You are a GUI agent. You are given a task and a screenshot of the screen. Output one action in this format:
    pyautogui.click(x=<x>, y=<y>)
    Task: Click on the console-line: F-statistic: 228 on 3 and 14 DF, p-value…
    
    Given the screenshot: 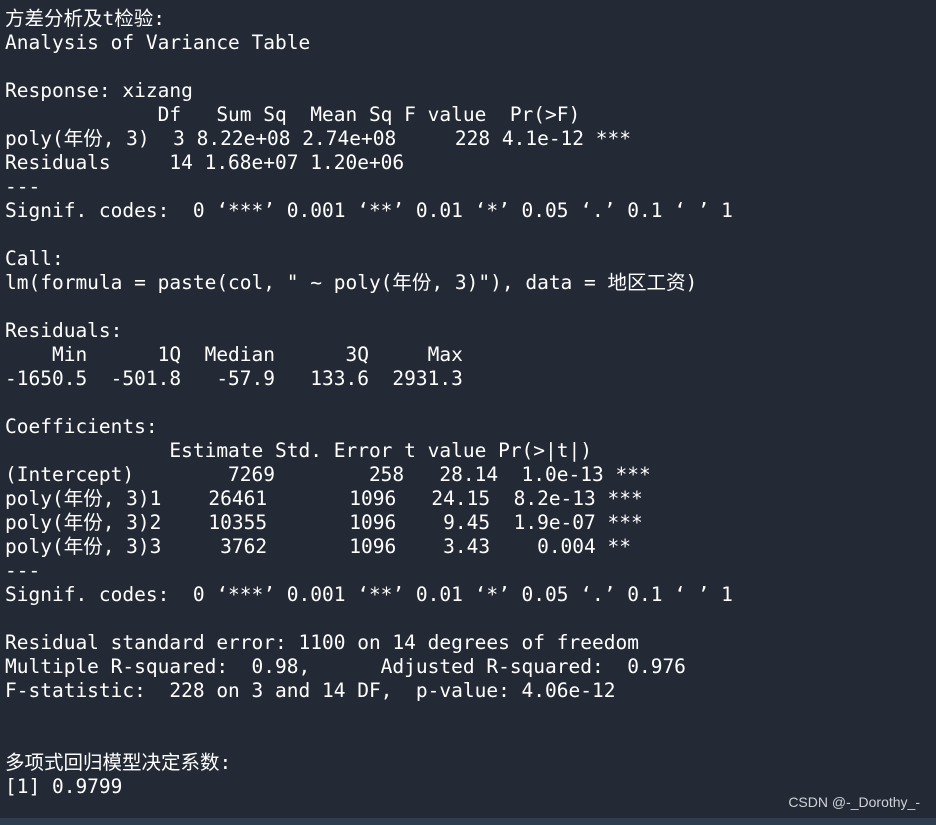 What is the action you would take?
    pyautogui.click(x=310, y=690)
    